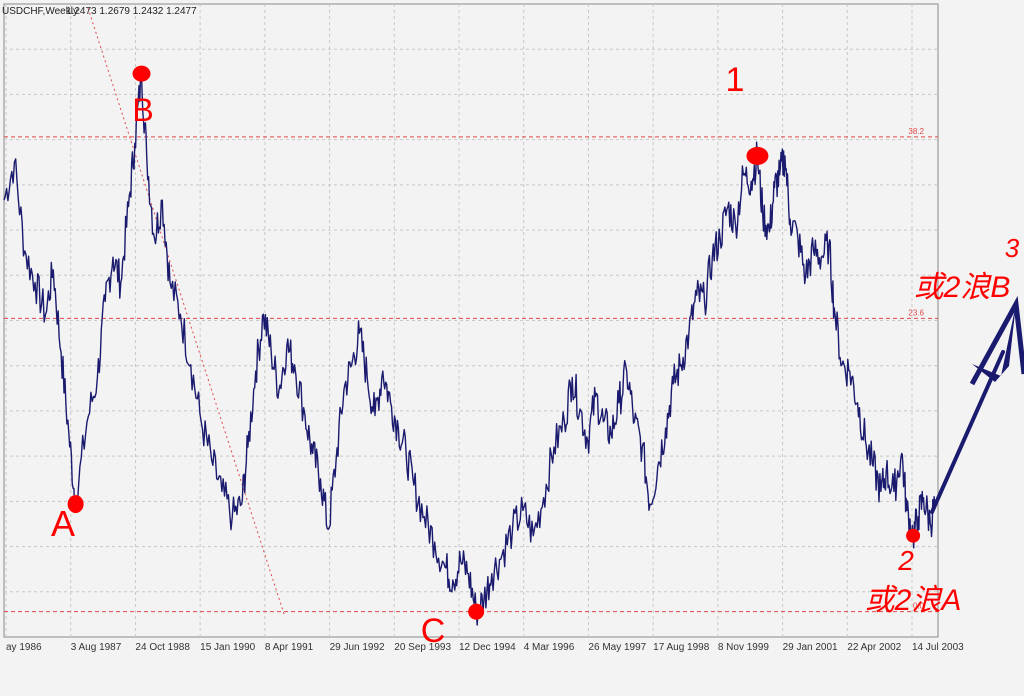  What do you see at coordinates (96, 647) in the screenshot?
I see `x-tick-label: 3 Aug 1987` at bounding box center [96, 647].